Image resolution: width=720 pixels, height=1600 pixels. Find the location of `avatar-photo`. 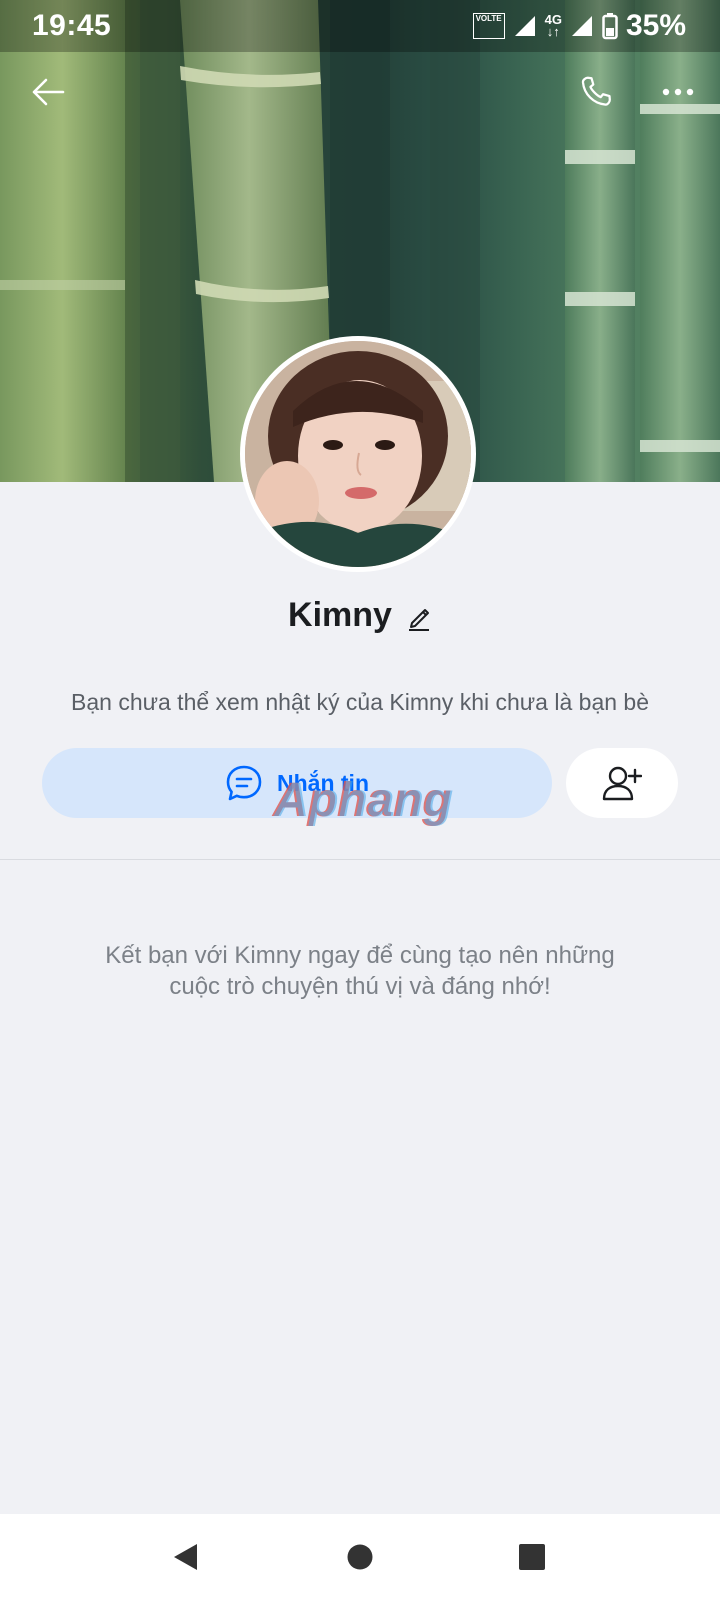

avatar-photo is located at coordinates (358, 454).